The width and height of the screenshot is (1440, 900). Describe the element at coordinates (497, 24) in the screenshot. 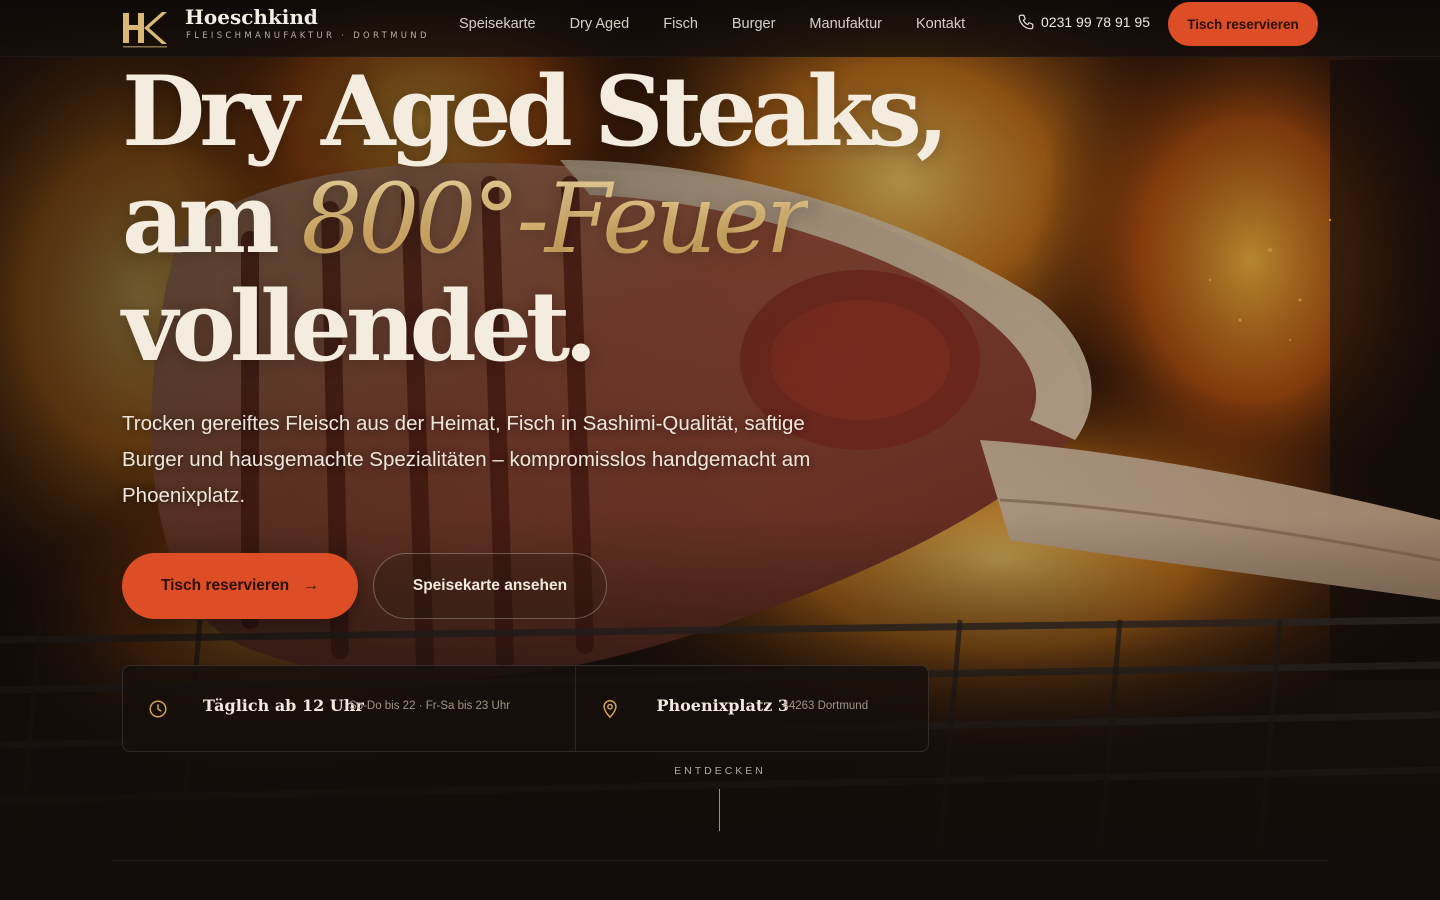

I see `nav-link-speisekarte: Speisekarte` at that location.